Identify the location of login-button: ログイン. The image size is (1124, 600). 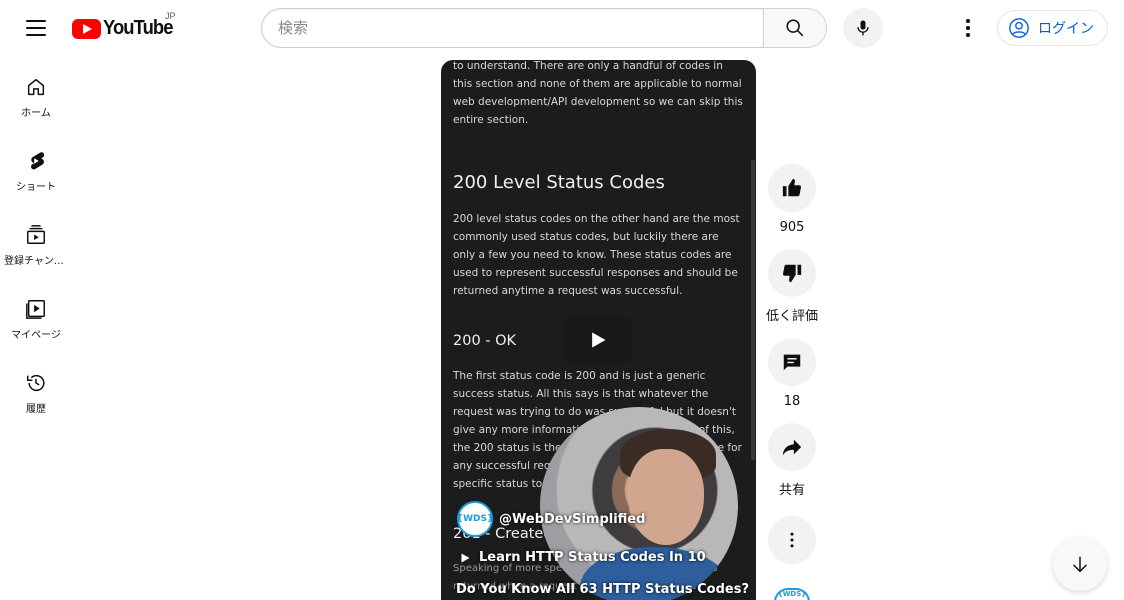
(1052, 28).